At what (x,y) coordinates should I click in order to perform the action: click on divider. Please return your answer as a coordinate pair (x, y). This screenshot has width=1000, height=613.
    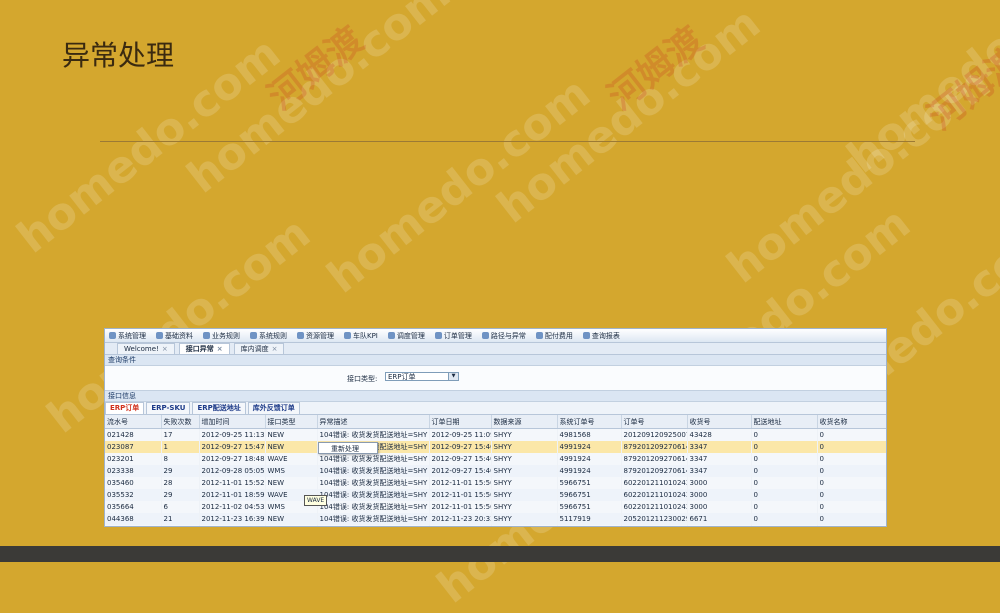
    Looking at the image, I should click on (507, 141).